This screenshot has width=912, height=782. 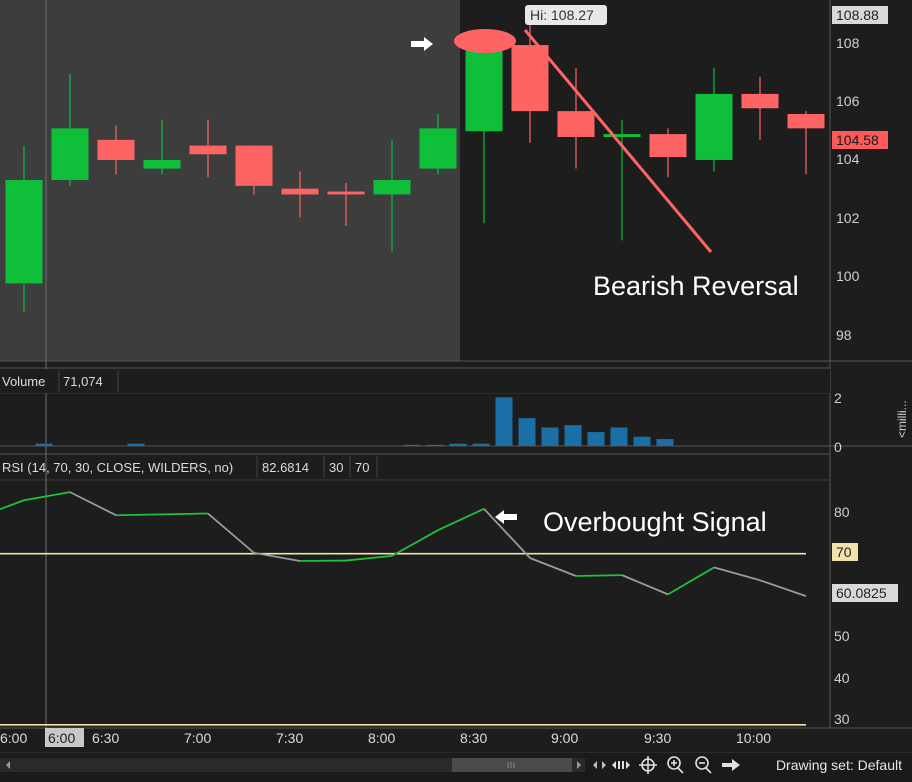 What do you see at coordinates (285, 467) in the screenshot?
I see `rsi-value: 82.6814` at bounding box center [285, 467].